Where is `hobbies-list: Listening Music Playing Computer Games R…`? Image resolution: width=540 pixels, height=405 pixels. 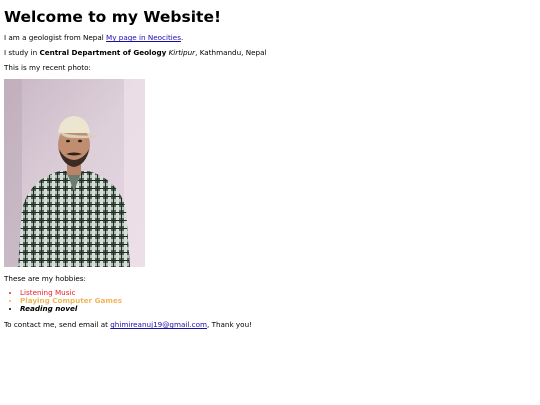
hobbies-list: Listening Music Playing Computer Games R… is located at coordinates (65, 301).